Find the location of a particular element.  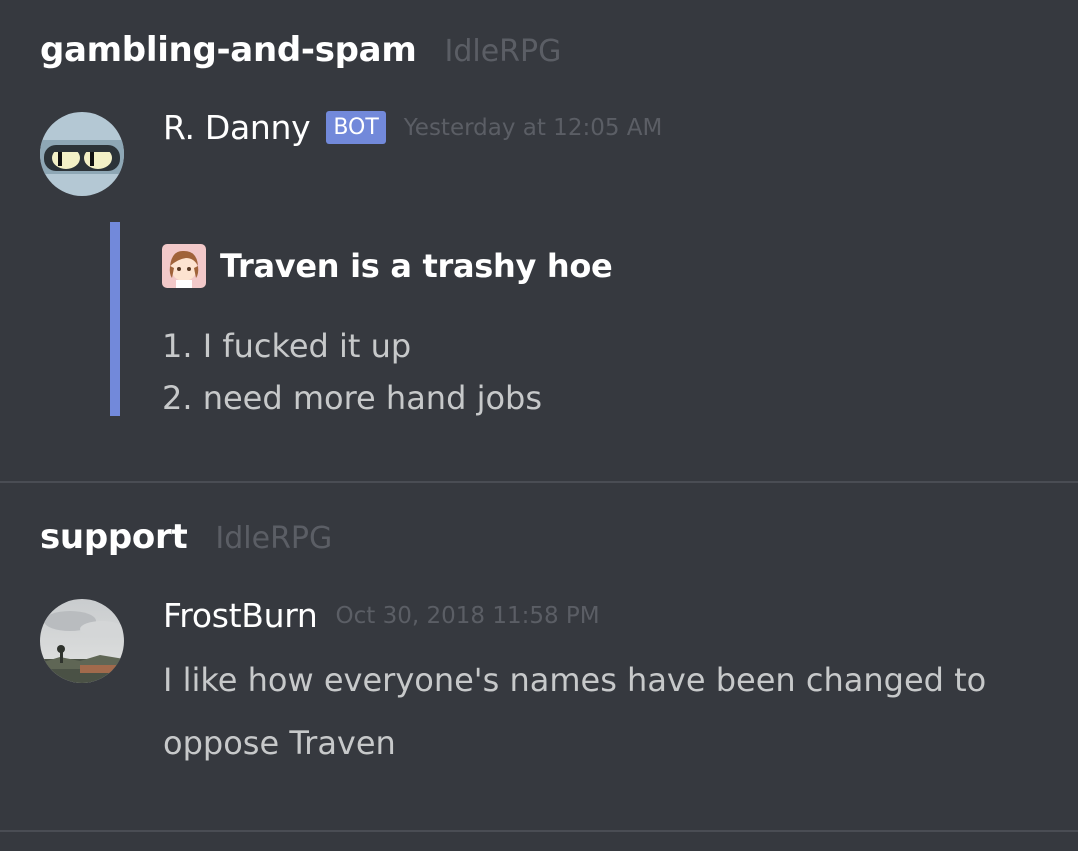

result-header: support IdleRPG is located at coordinates (186, 537).